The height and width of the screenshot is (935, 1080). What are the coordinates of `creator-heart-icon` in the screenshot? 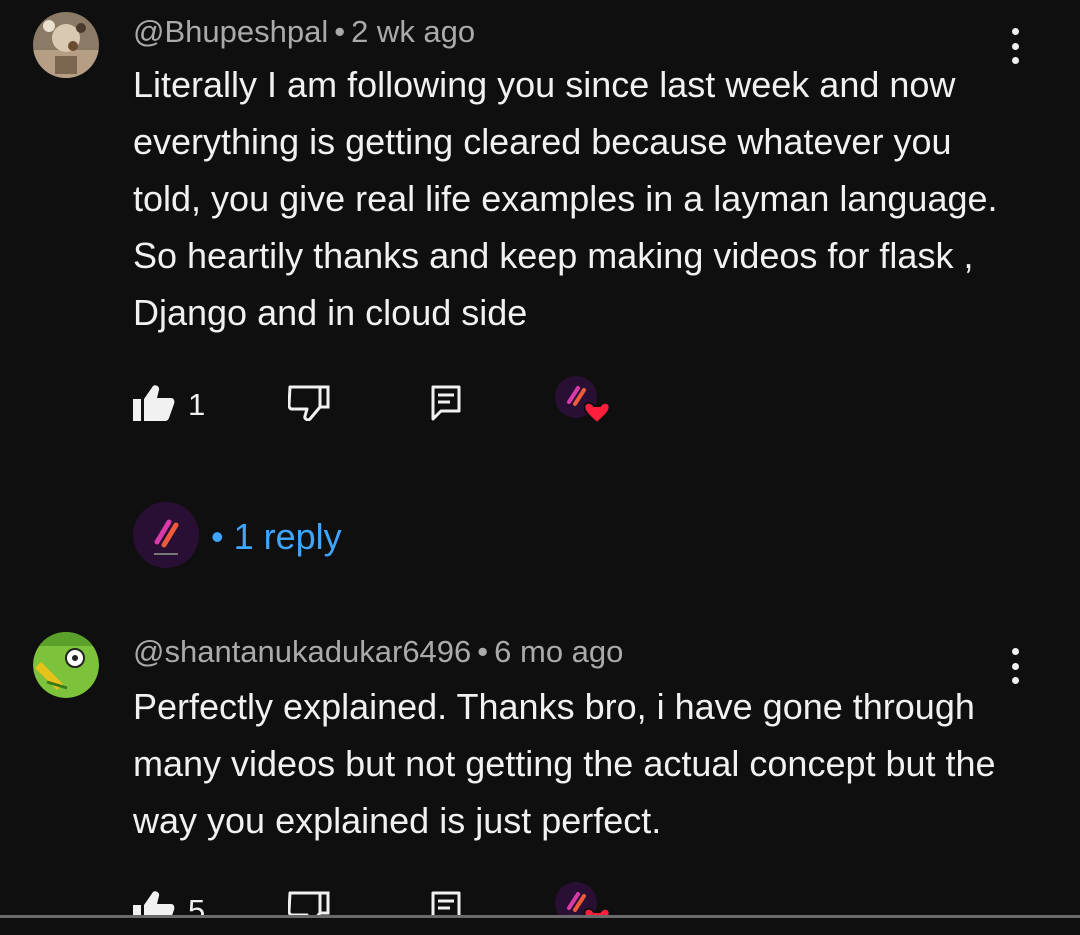 It's located at (584, 403).